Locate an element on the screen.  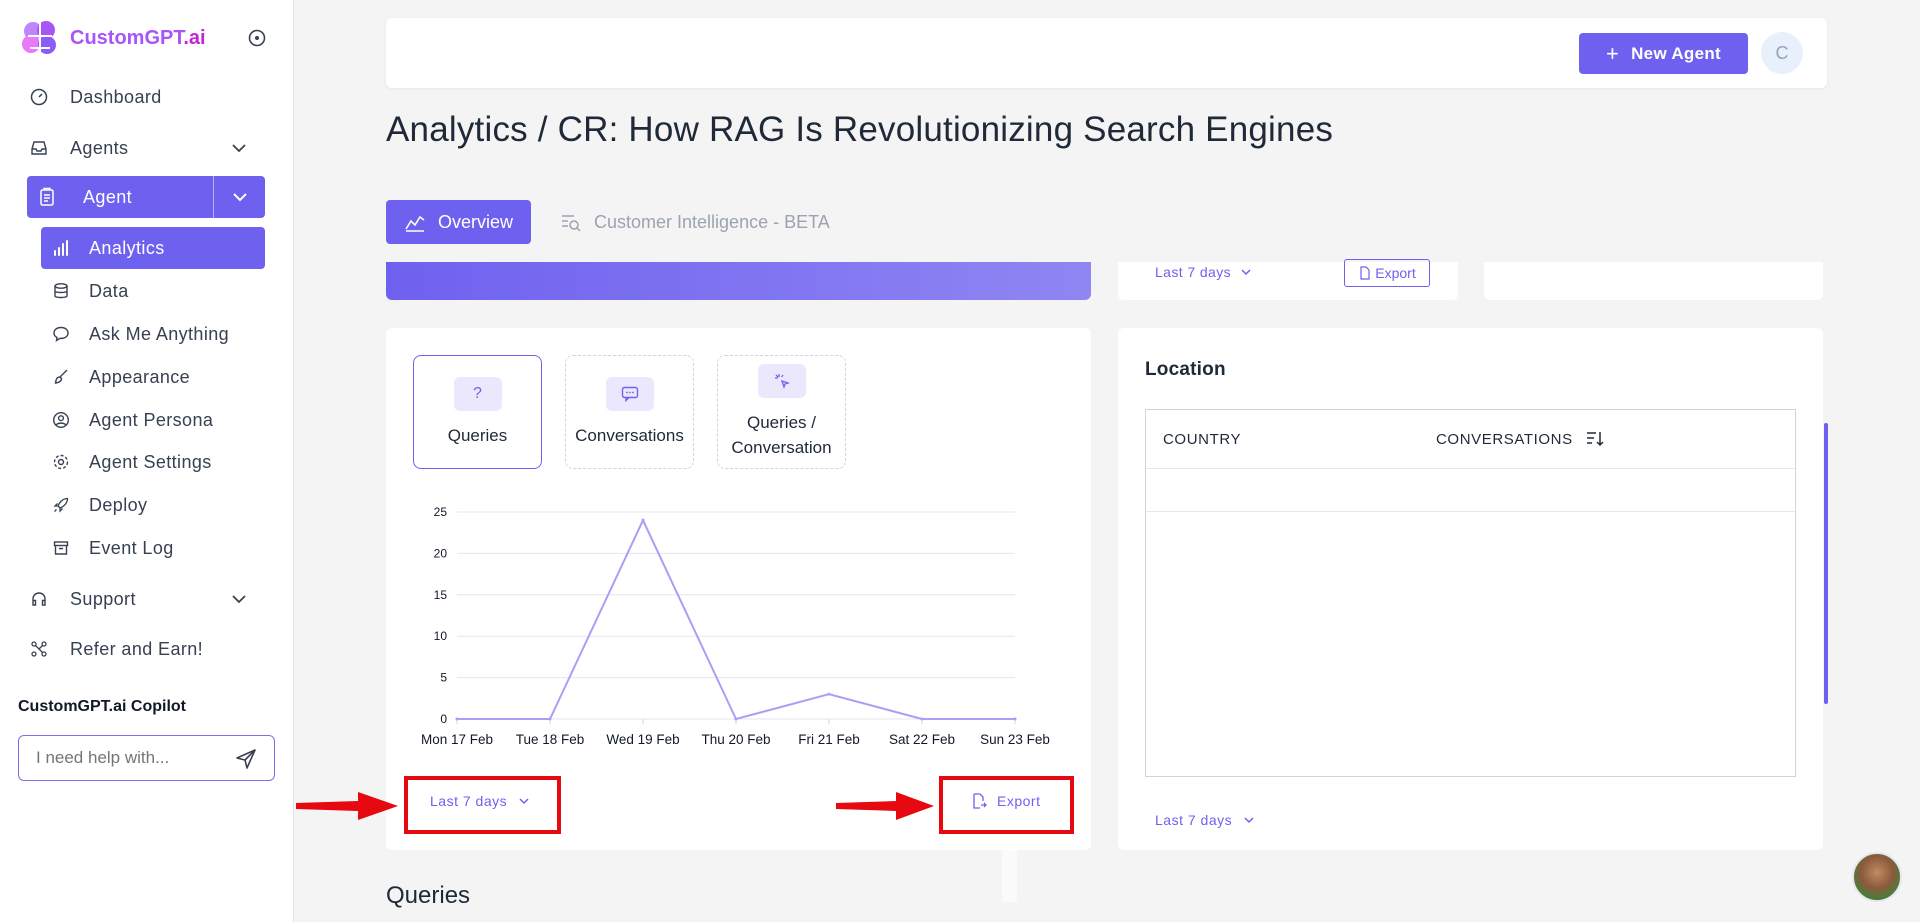
date-range-label: Last 7 days is located at coordinates (1194, 820).